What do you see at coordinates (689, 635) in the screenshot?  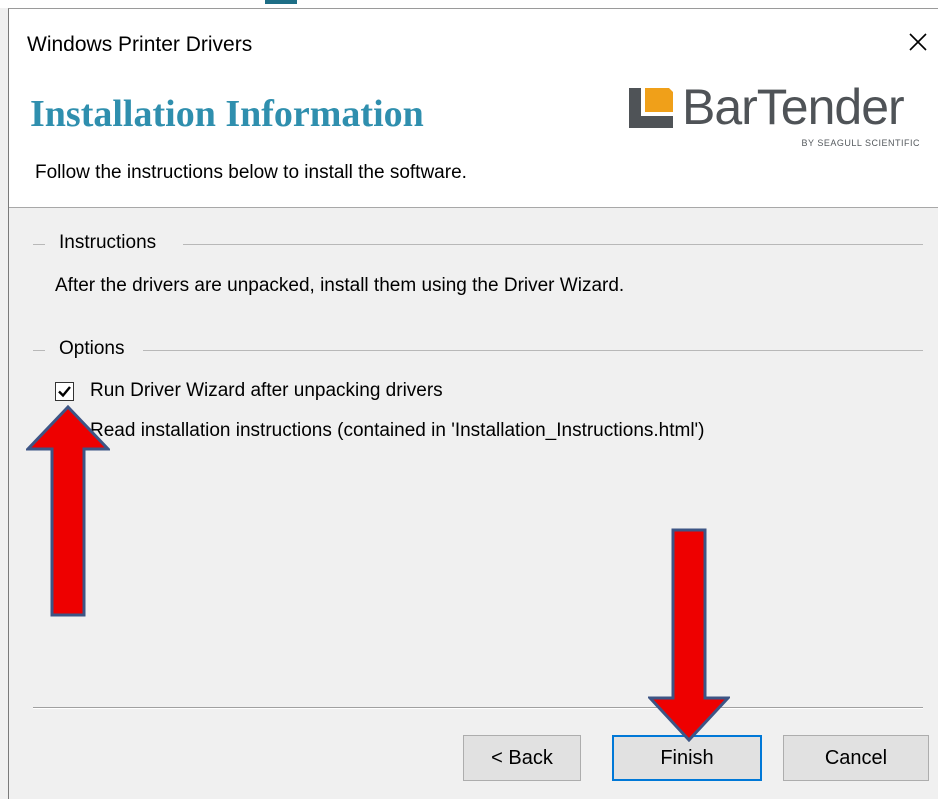 I see `annotation-arrow-down-icon` at bounding box center [689, 635].